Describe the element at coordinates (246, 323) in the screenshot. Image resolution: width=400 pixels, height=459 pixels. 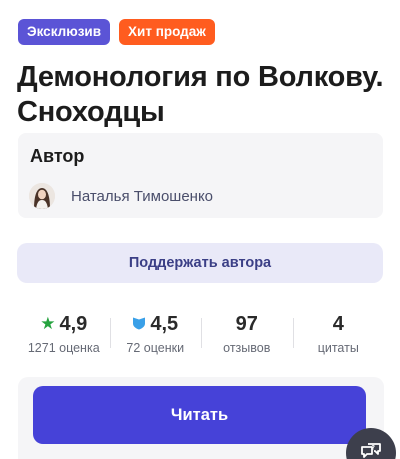
I see `reviews-count: 97` at that location.